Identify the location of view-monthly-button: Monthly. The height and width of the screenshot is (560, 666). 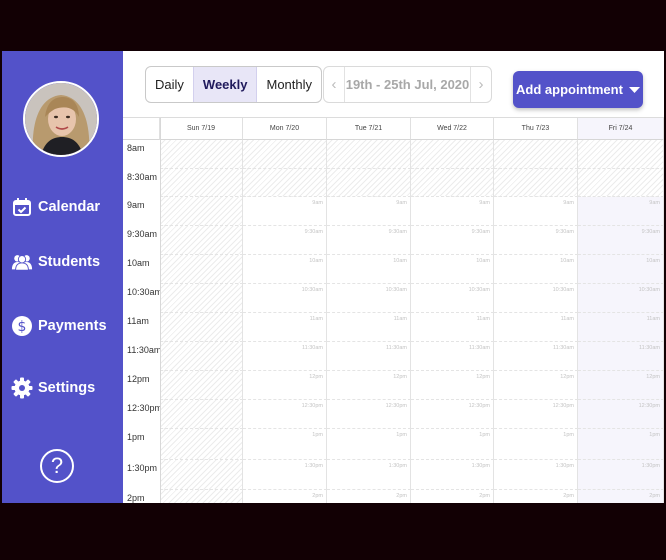
(289, 84).